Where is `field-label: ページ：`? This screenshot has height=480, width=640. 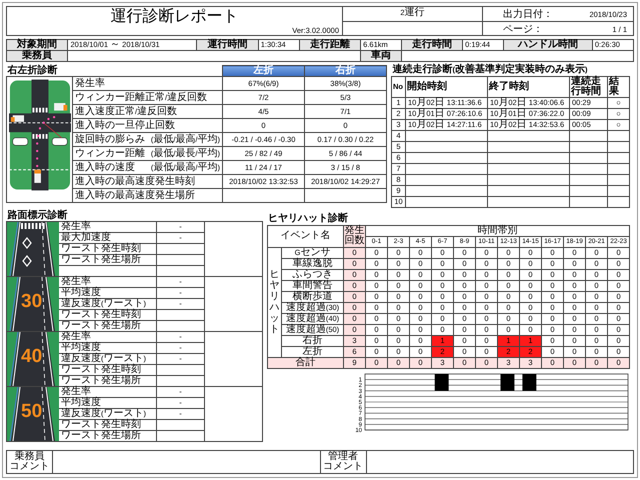 field-label: ページ： is located at coordinates (523, 29).